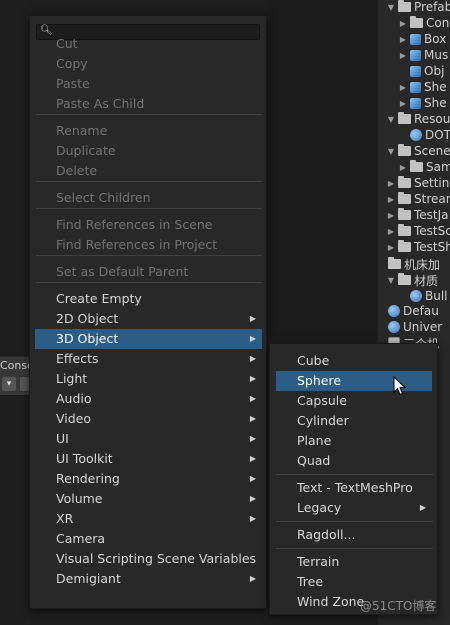  I want to click on menu-item-label: UI, so click(62, 438).